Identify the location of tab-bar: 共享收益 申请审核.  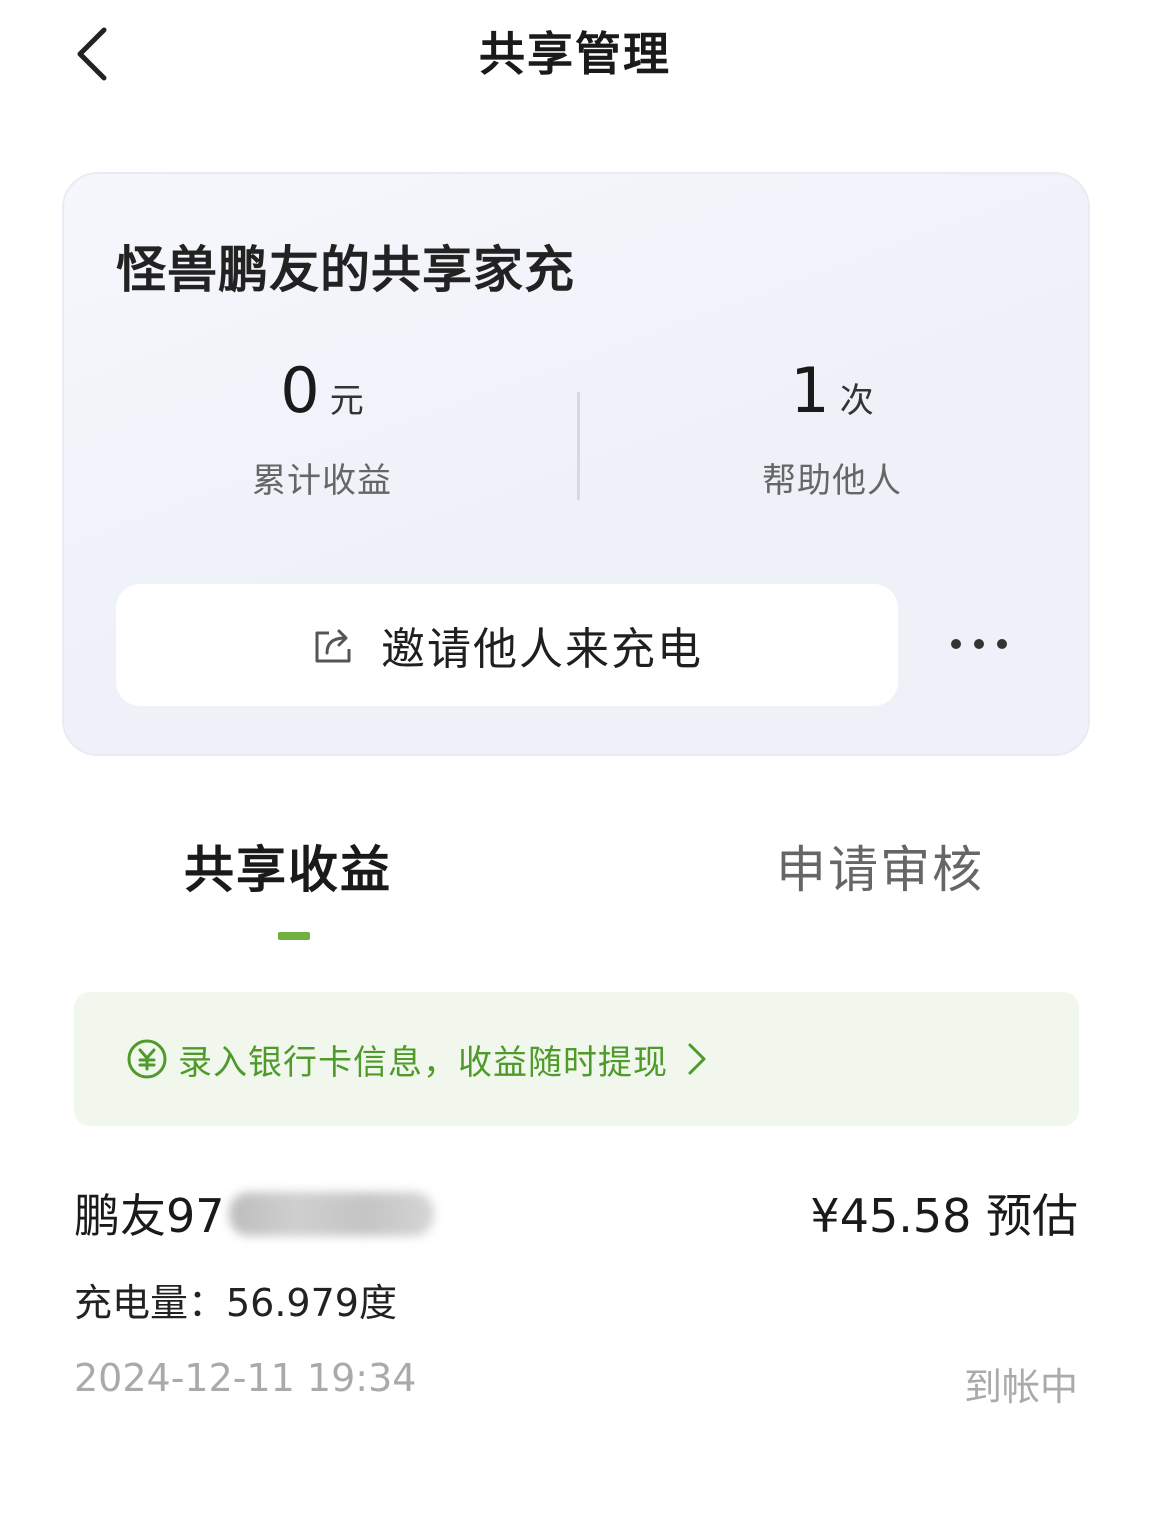
(575, 890).